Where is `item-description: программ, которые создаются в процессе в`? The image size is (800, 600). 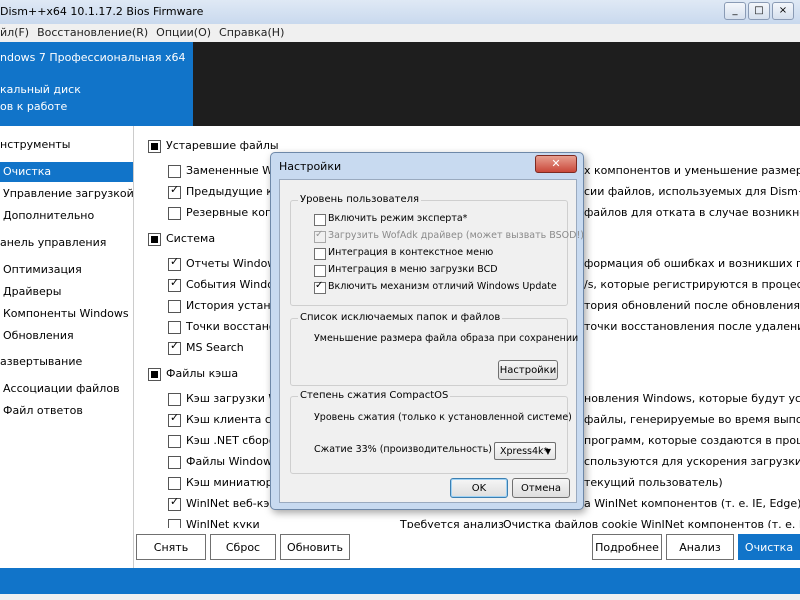
item-description: программ, которые создаются в процессе в is located at coordinates (692, 440).